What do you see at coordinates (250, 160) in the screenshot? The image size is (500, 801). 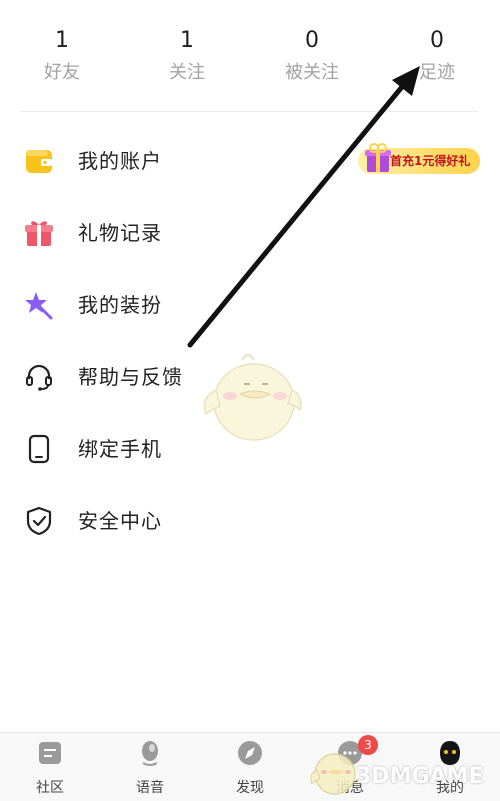 I see `menu-item-account: 我的账户 首充1元得好礼` at bounding box center [250, 160].